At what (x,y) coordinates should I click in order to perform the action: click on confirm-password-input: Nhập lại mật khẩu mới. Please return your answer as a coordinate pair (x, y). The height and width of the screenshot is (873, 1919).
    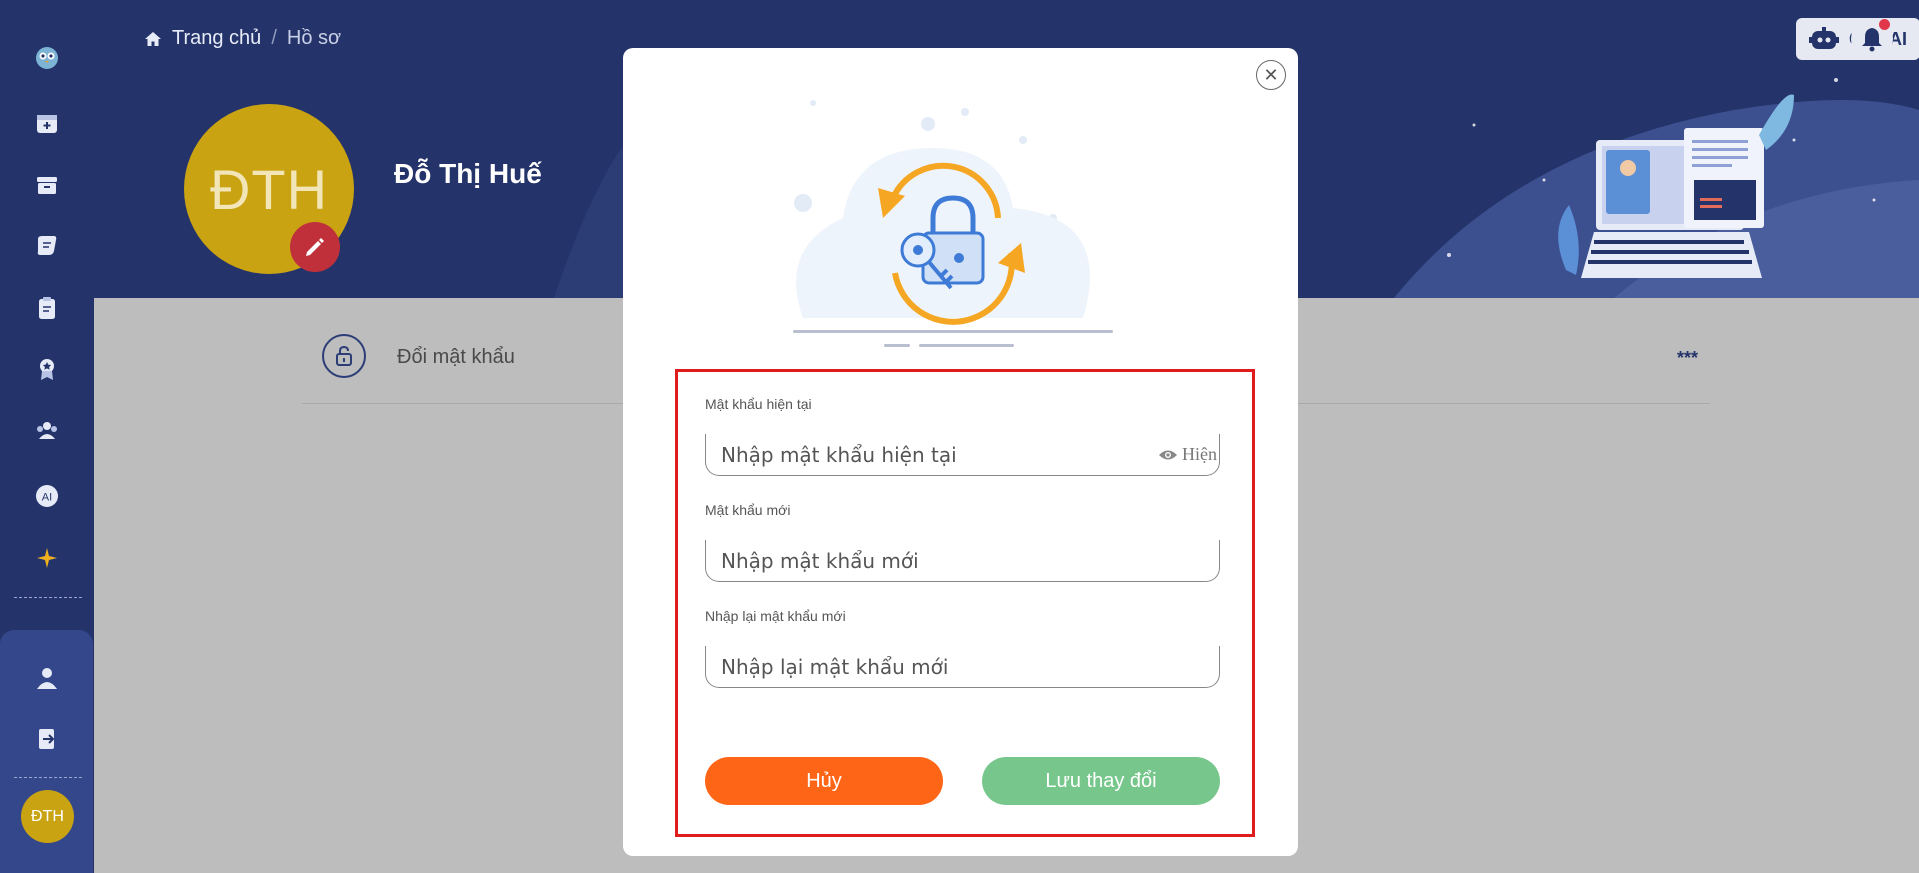
    Looking at the image, I should click on (962, 667).